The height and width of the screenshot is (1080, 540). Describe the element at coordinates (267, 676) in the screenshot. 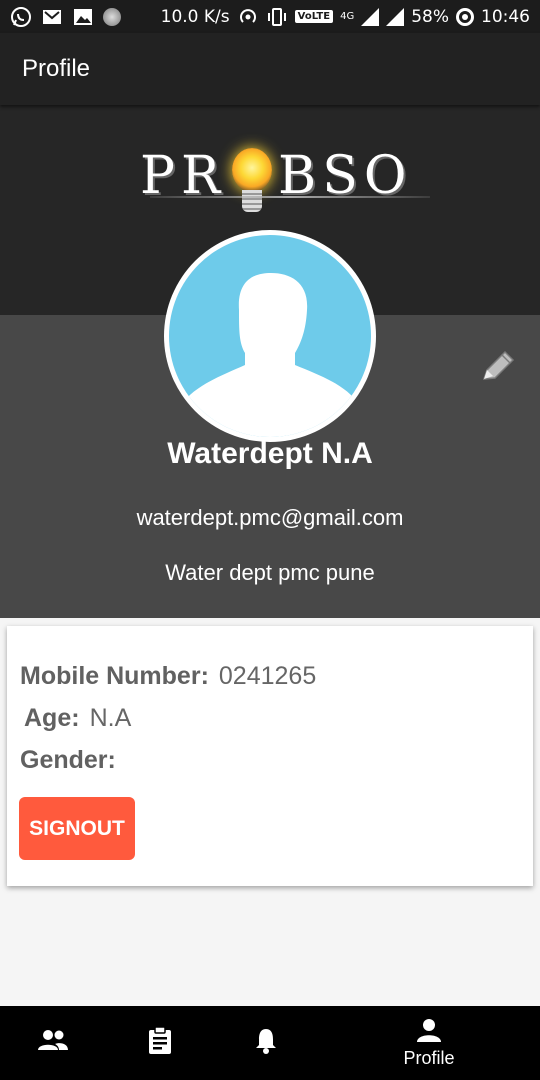

I see `mobile-value: 0241265` at that location.